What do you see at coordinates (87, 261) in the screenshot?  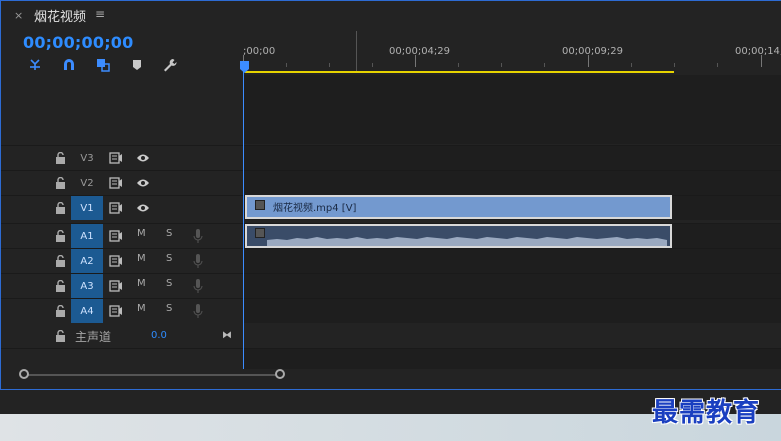 I see `track-label: A2` at bounding box center [87, 261].